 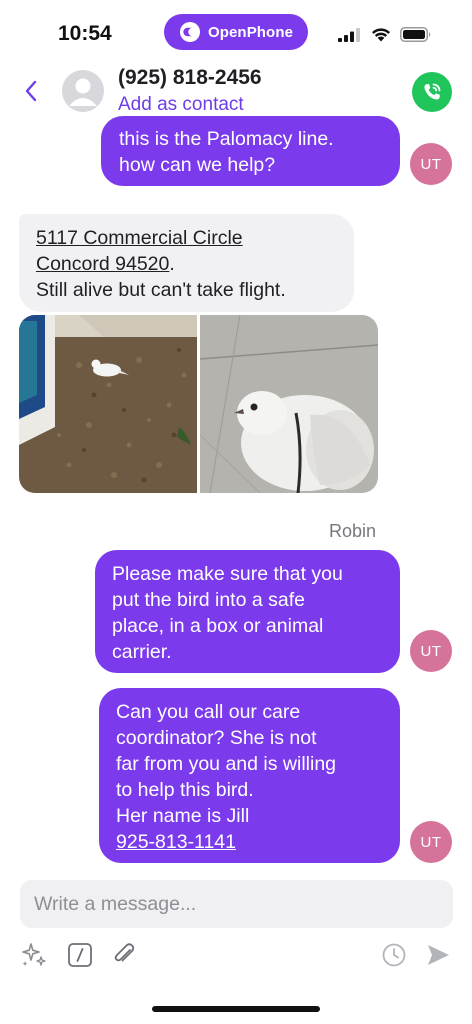 What do you see at coordinates (227, 574) in the screenshot?
I see `message-line: Please make sure that you` at bounding box center [227, 574].